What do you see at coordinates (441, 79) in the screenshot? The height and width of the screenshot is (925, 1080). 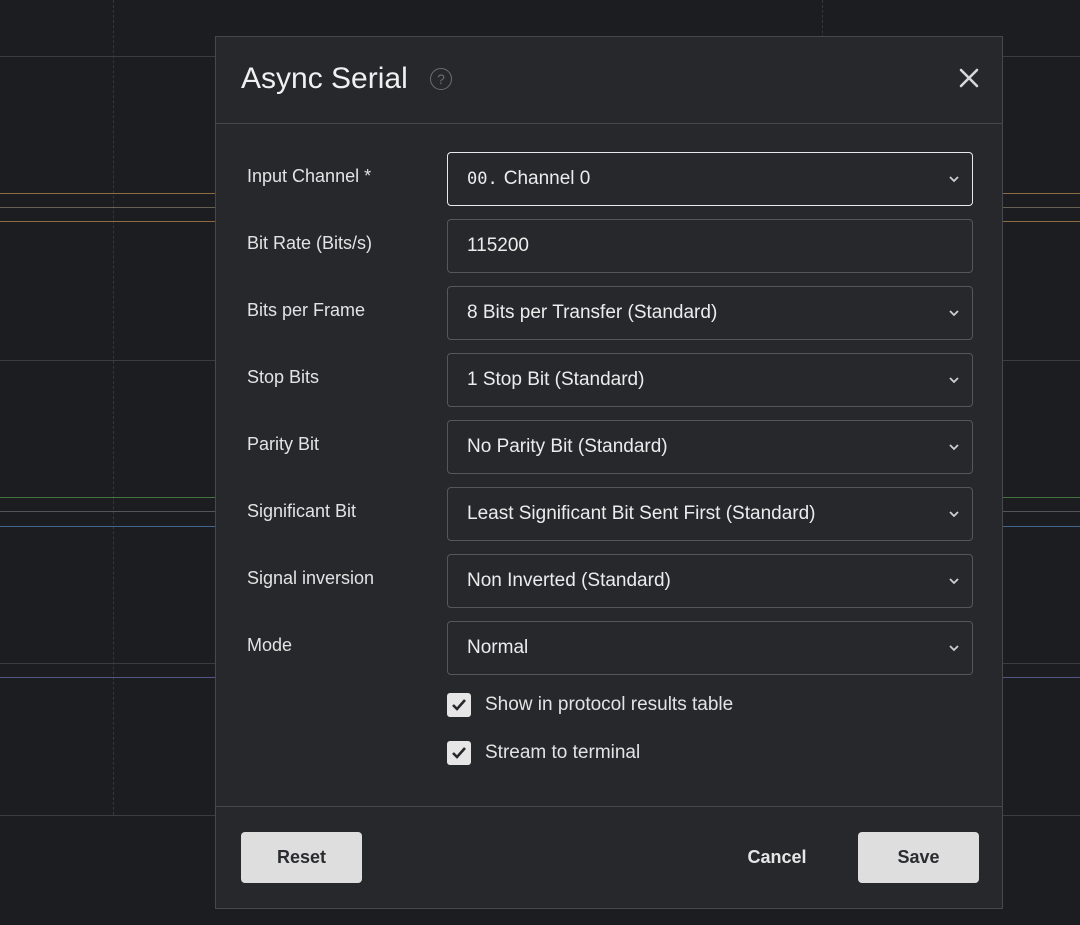 I see `question-circle-icon: ?` at bounding box center [441, 79].